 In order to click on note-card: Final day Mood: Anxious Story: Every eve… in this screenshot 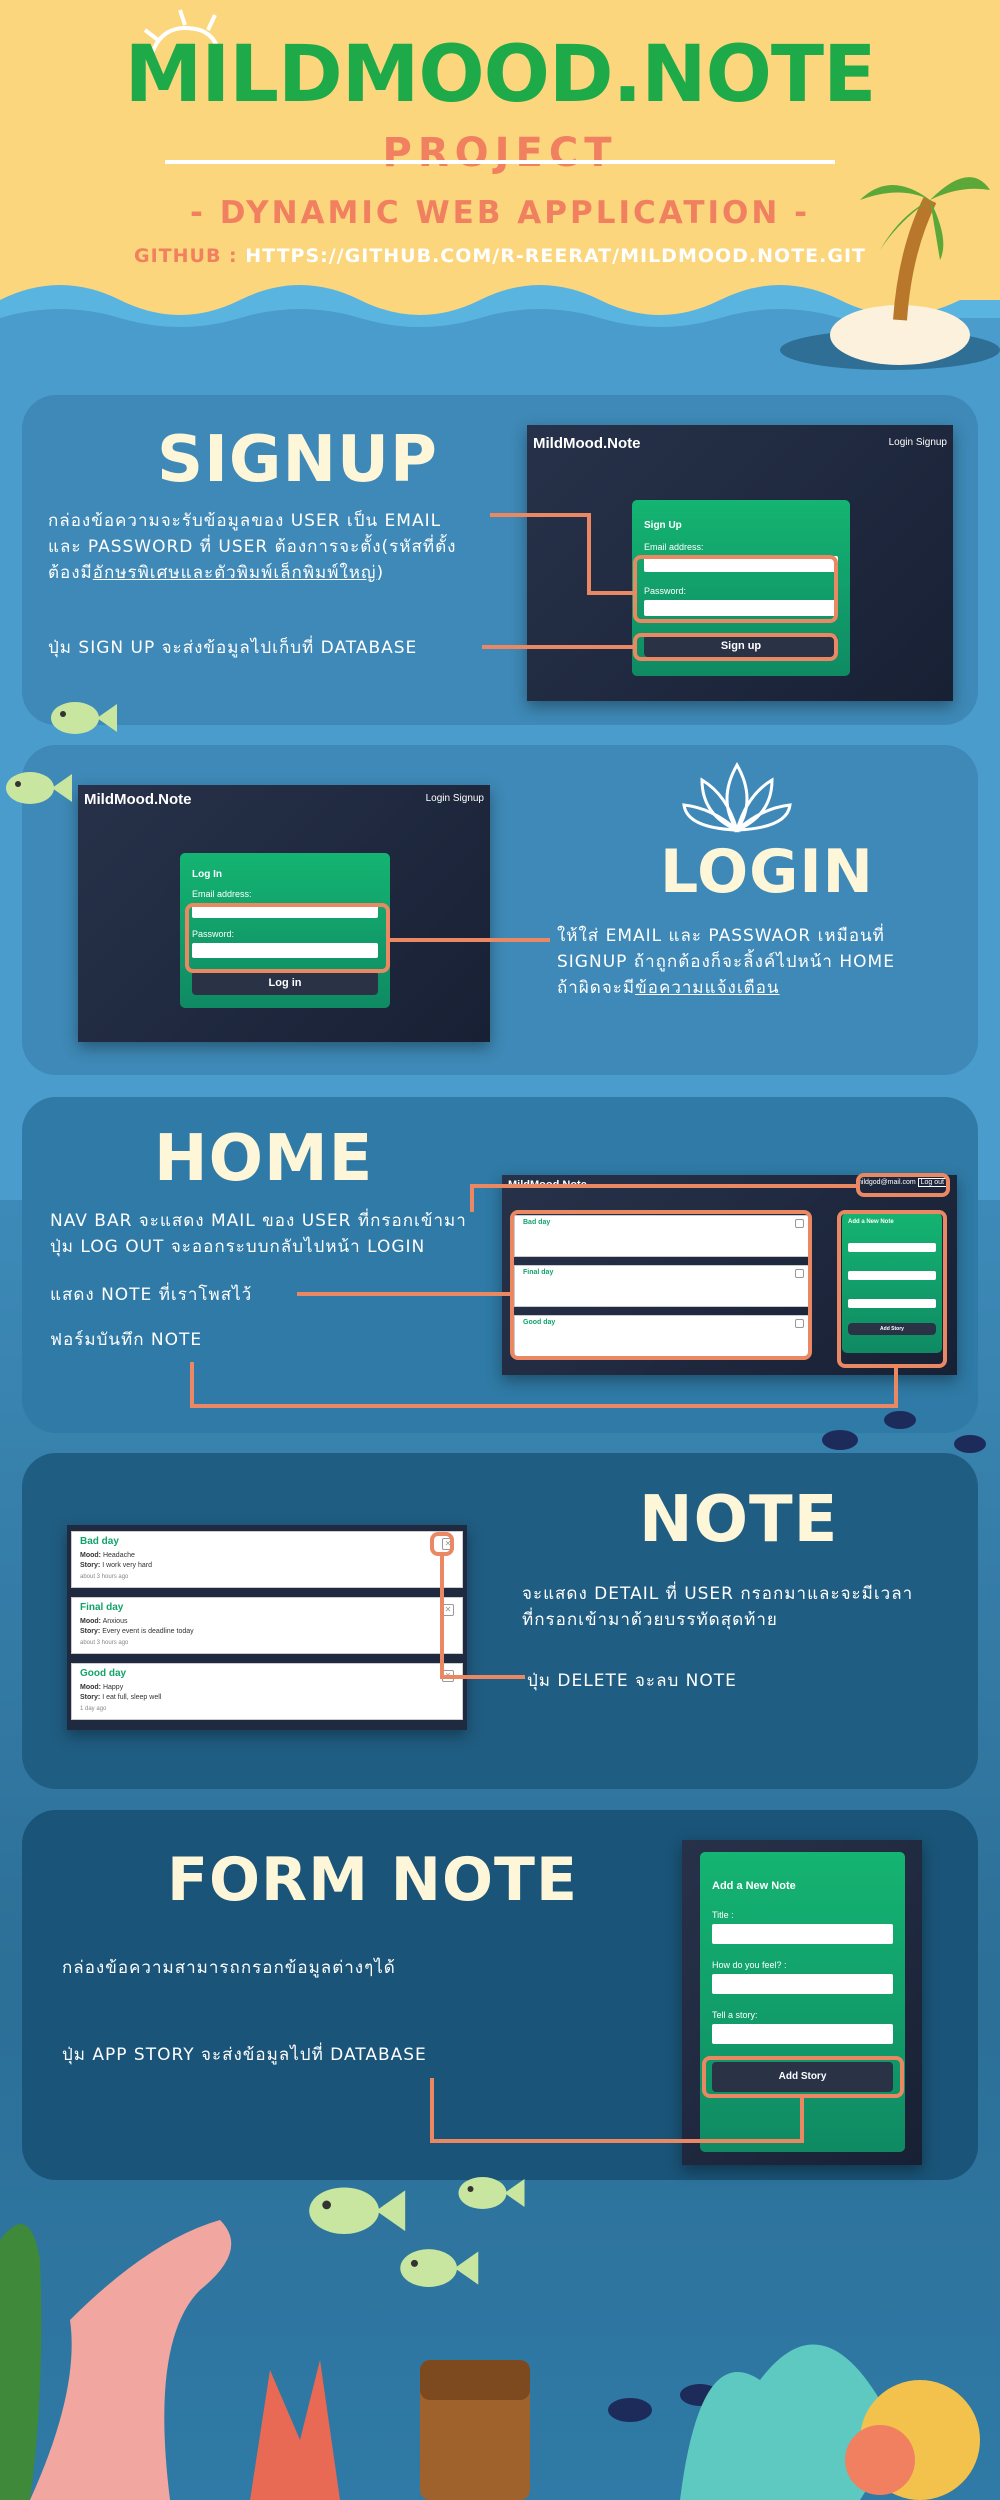, I will do `click(267, 1625)`.